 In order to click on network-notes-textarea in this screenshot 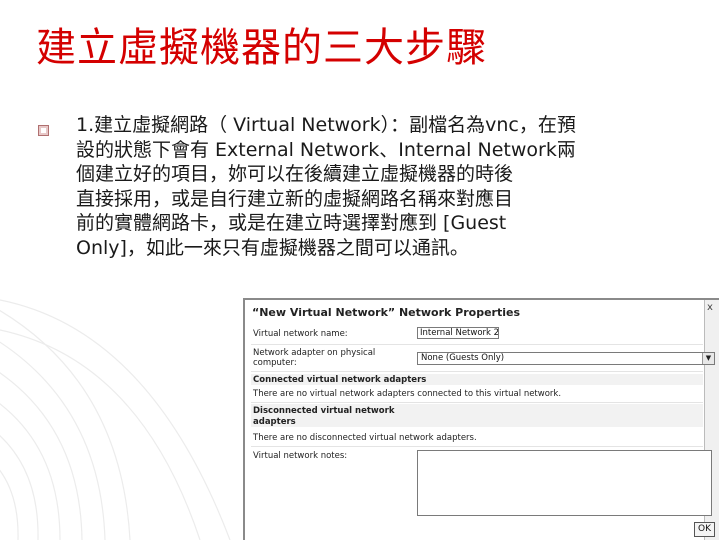, I will do `click(564, 483)`.